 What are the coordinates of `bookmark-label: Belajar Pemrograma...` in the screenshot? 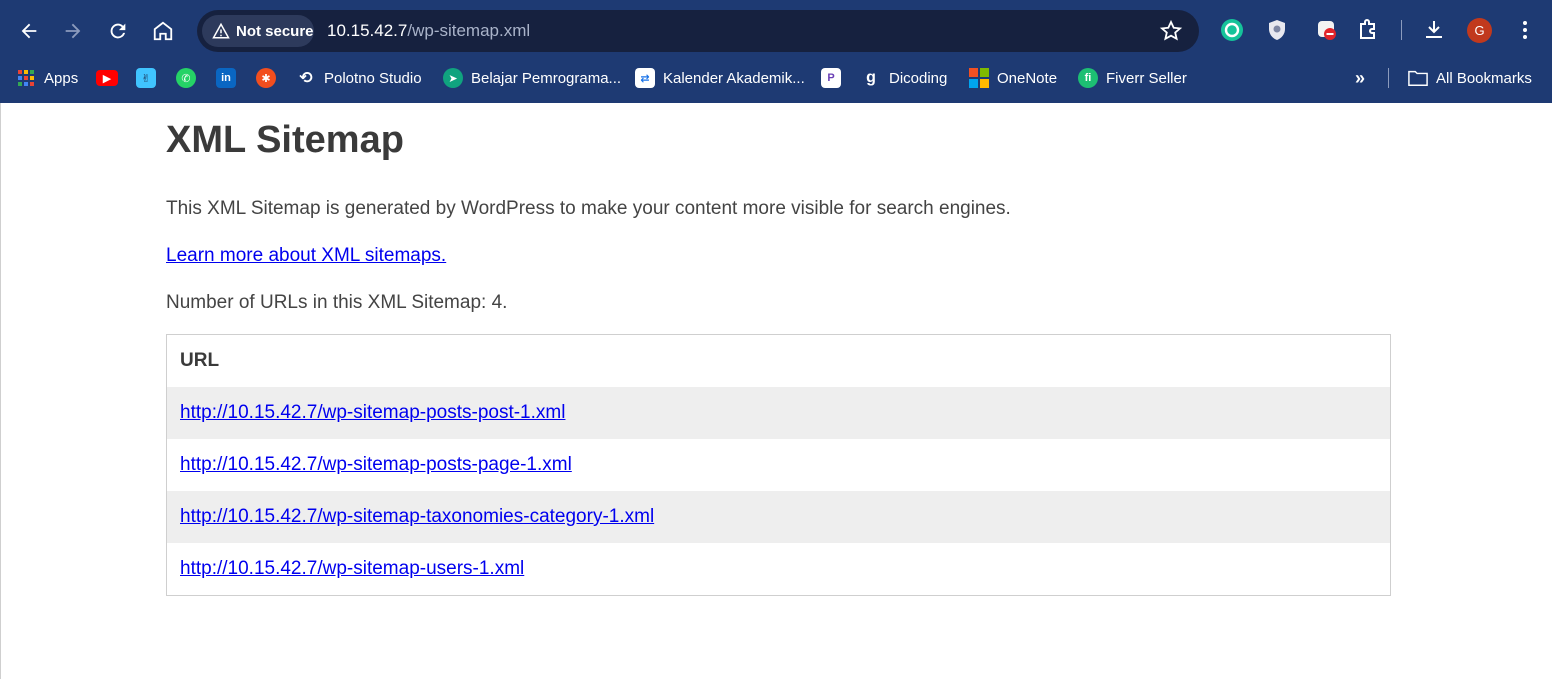 It's located at (546, 78).